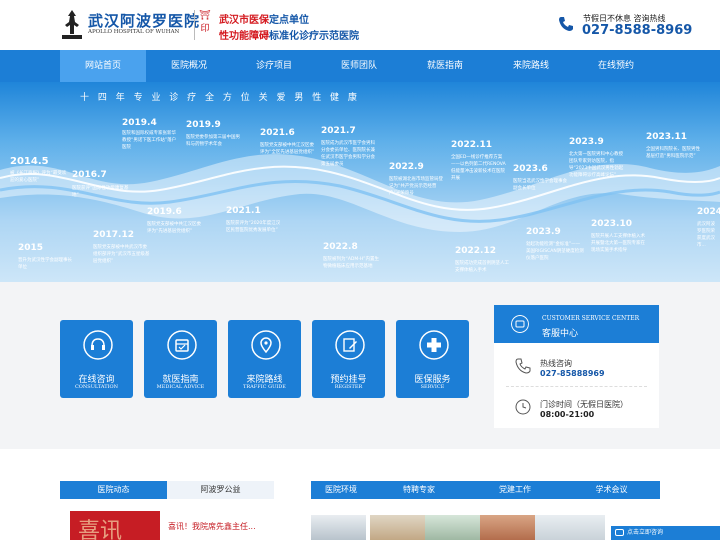 This screenshot has height=540, width=720. I want to click on customer-service-title-en: CUSTOMER SERVICE CENTER, so click(591, 318).